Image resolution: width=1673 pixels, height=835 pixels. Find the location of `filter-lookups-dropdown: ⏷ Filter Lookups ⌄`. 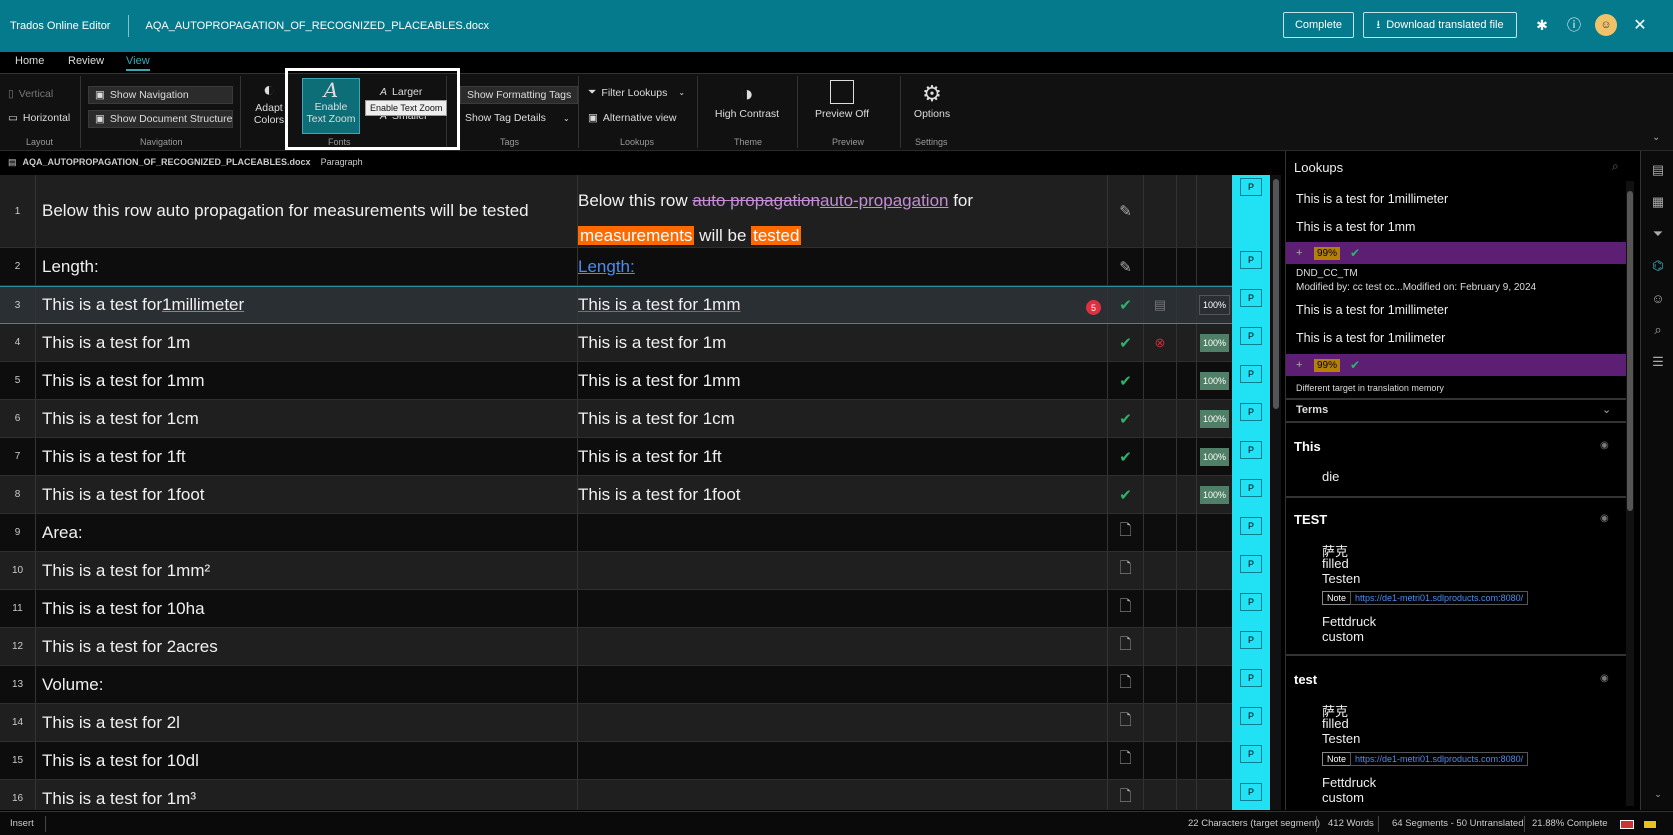

filter-lookups-dropdown: ⏷ Filter Lookups ⌄ is located at coordinates (636, 92).